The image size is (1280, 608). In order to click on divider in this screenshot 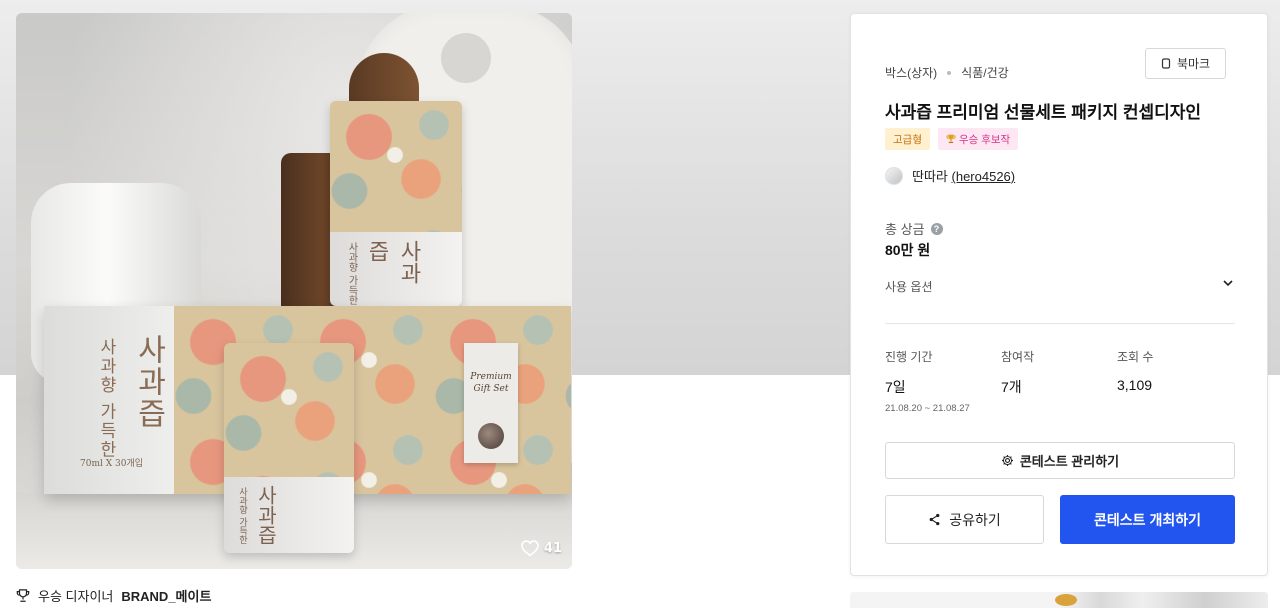, I will do `click(1060, 323)`.